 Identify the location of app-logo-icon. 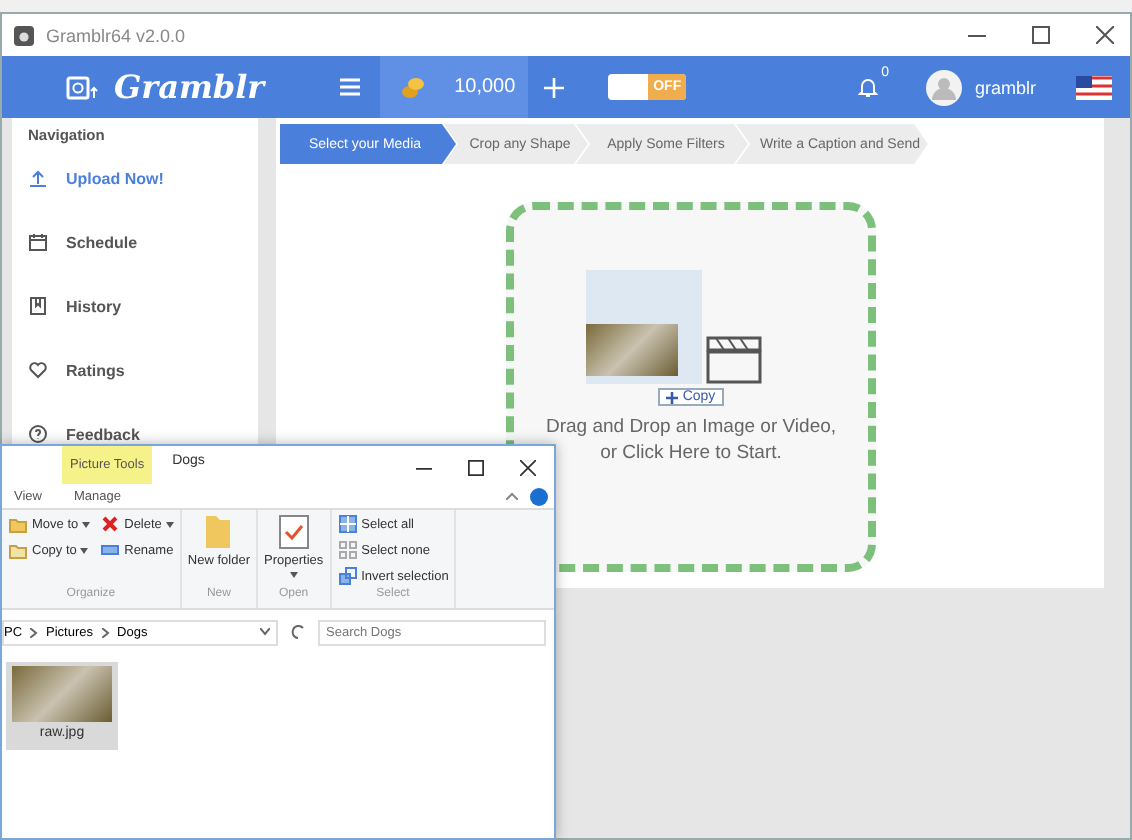
(24, 35).